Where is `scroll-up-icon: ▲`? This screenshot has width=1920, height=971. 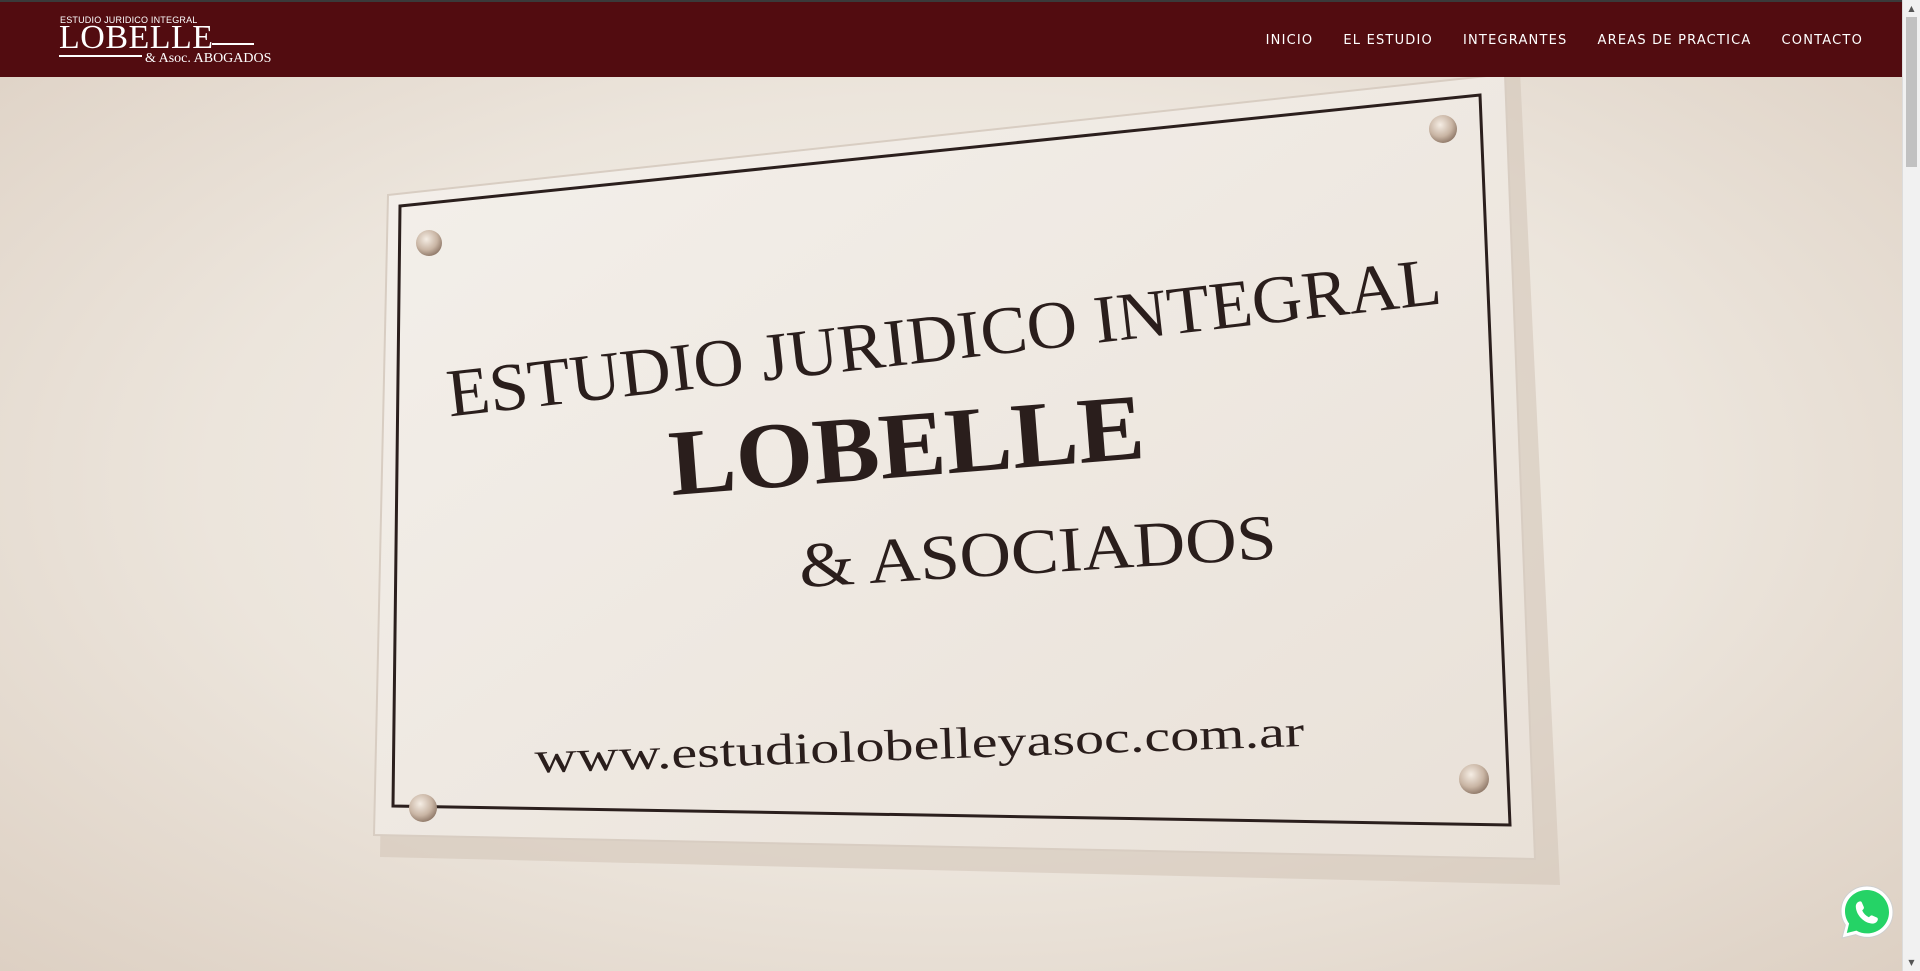
scroll-up-icon: ▲ is located at coordinates (1911, 8).